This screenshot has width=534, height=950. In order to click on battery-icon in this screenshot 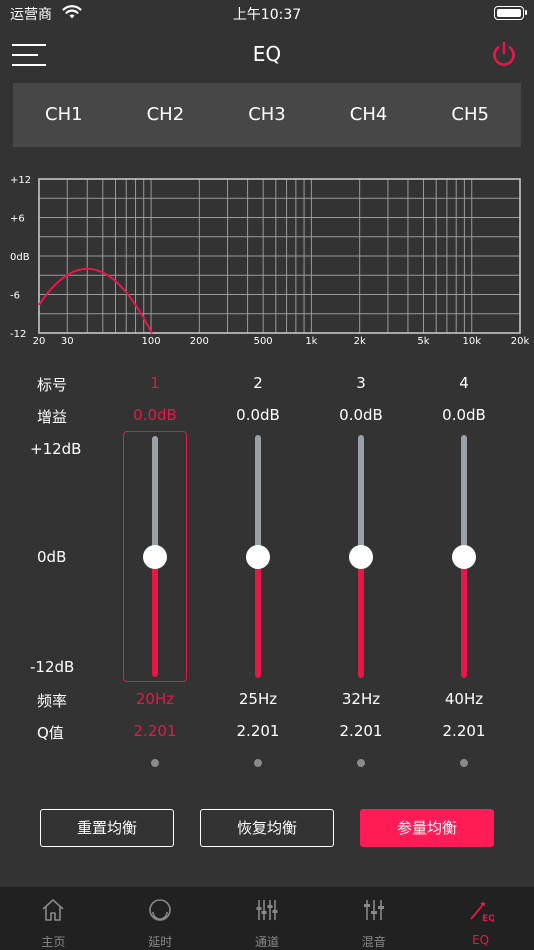, I will do `click(510, 13)`.